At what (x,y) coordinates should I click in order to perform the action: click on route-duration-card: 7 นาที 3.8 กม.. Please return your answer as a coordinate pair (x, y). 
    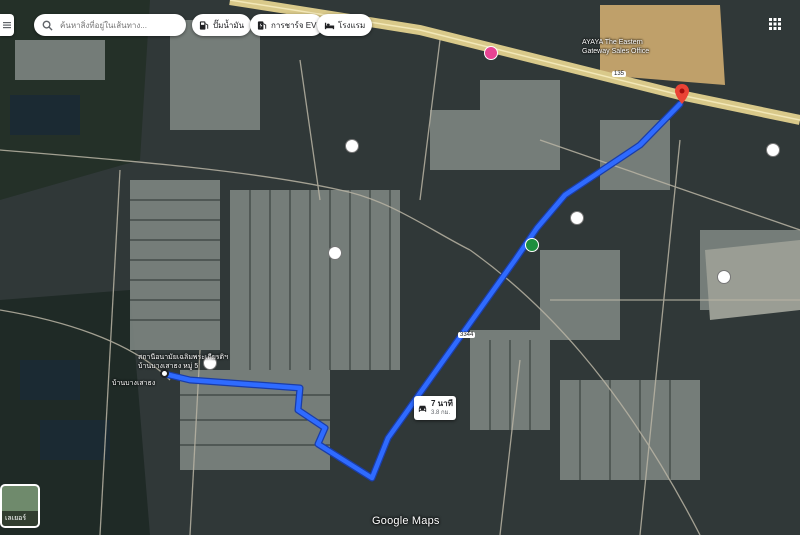
    Looking at the image, I should click on (435, 408).